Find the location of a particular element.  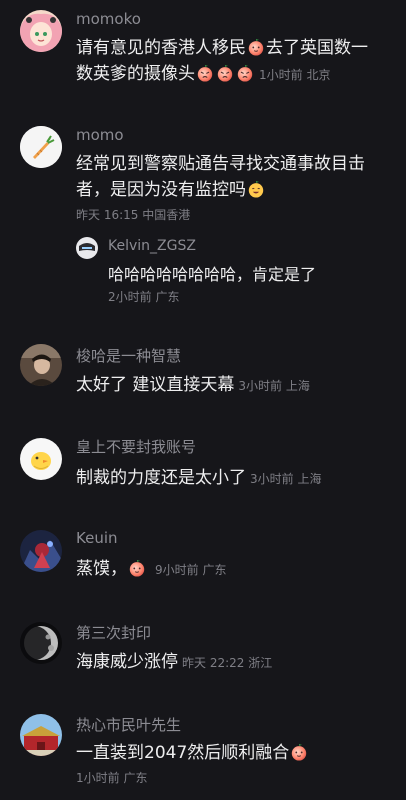

comment-text-part: 去了英国数一 is located at coordinates (317, 48).